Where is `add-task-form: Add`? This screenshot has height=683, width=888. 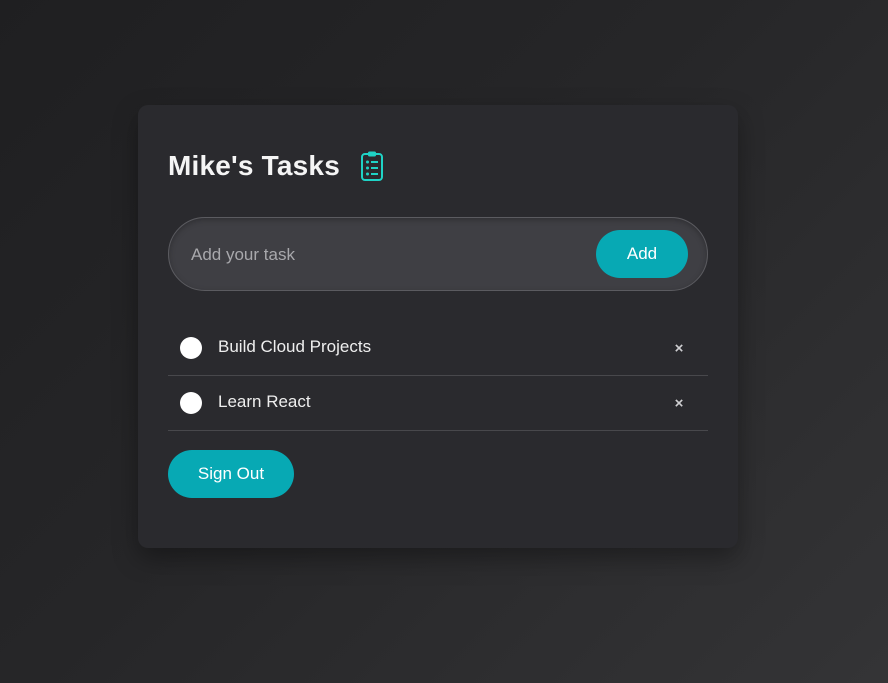 add-task-form: Add is located at coordinates (438, 254).